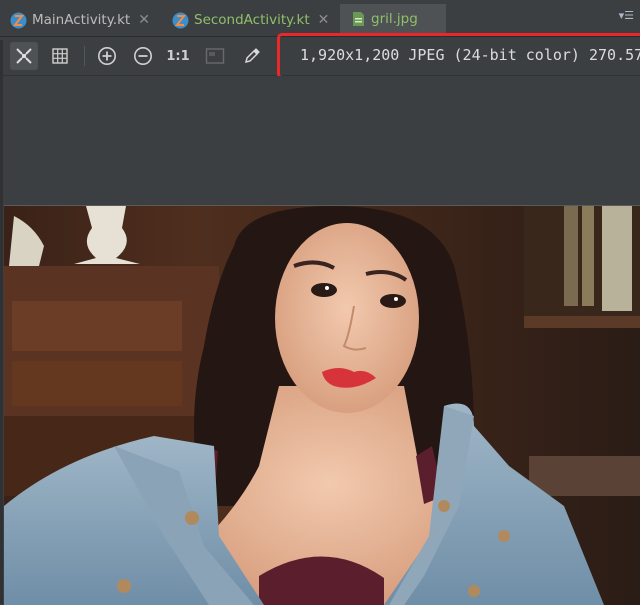 Image resolution: width=640 pixels, height=605 pixels. What do you see at coordinates (81, 20) in the screenshot?
I see `tab-label: MainActivity.kt` at bounding box center [81, 20].